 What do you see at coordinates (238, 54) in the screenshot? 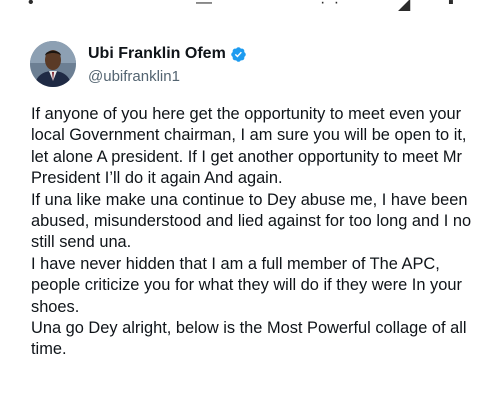
I see `verified-badge-icon` at bounding box center [238, 54].